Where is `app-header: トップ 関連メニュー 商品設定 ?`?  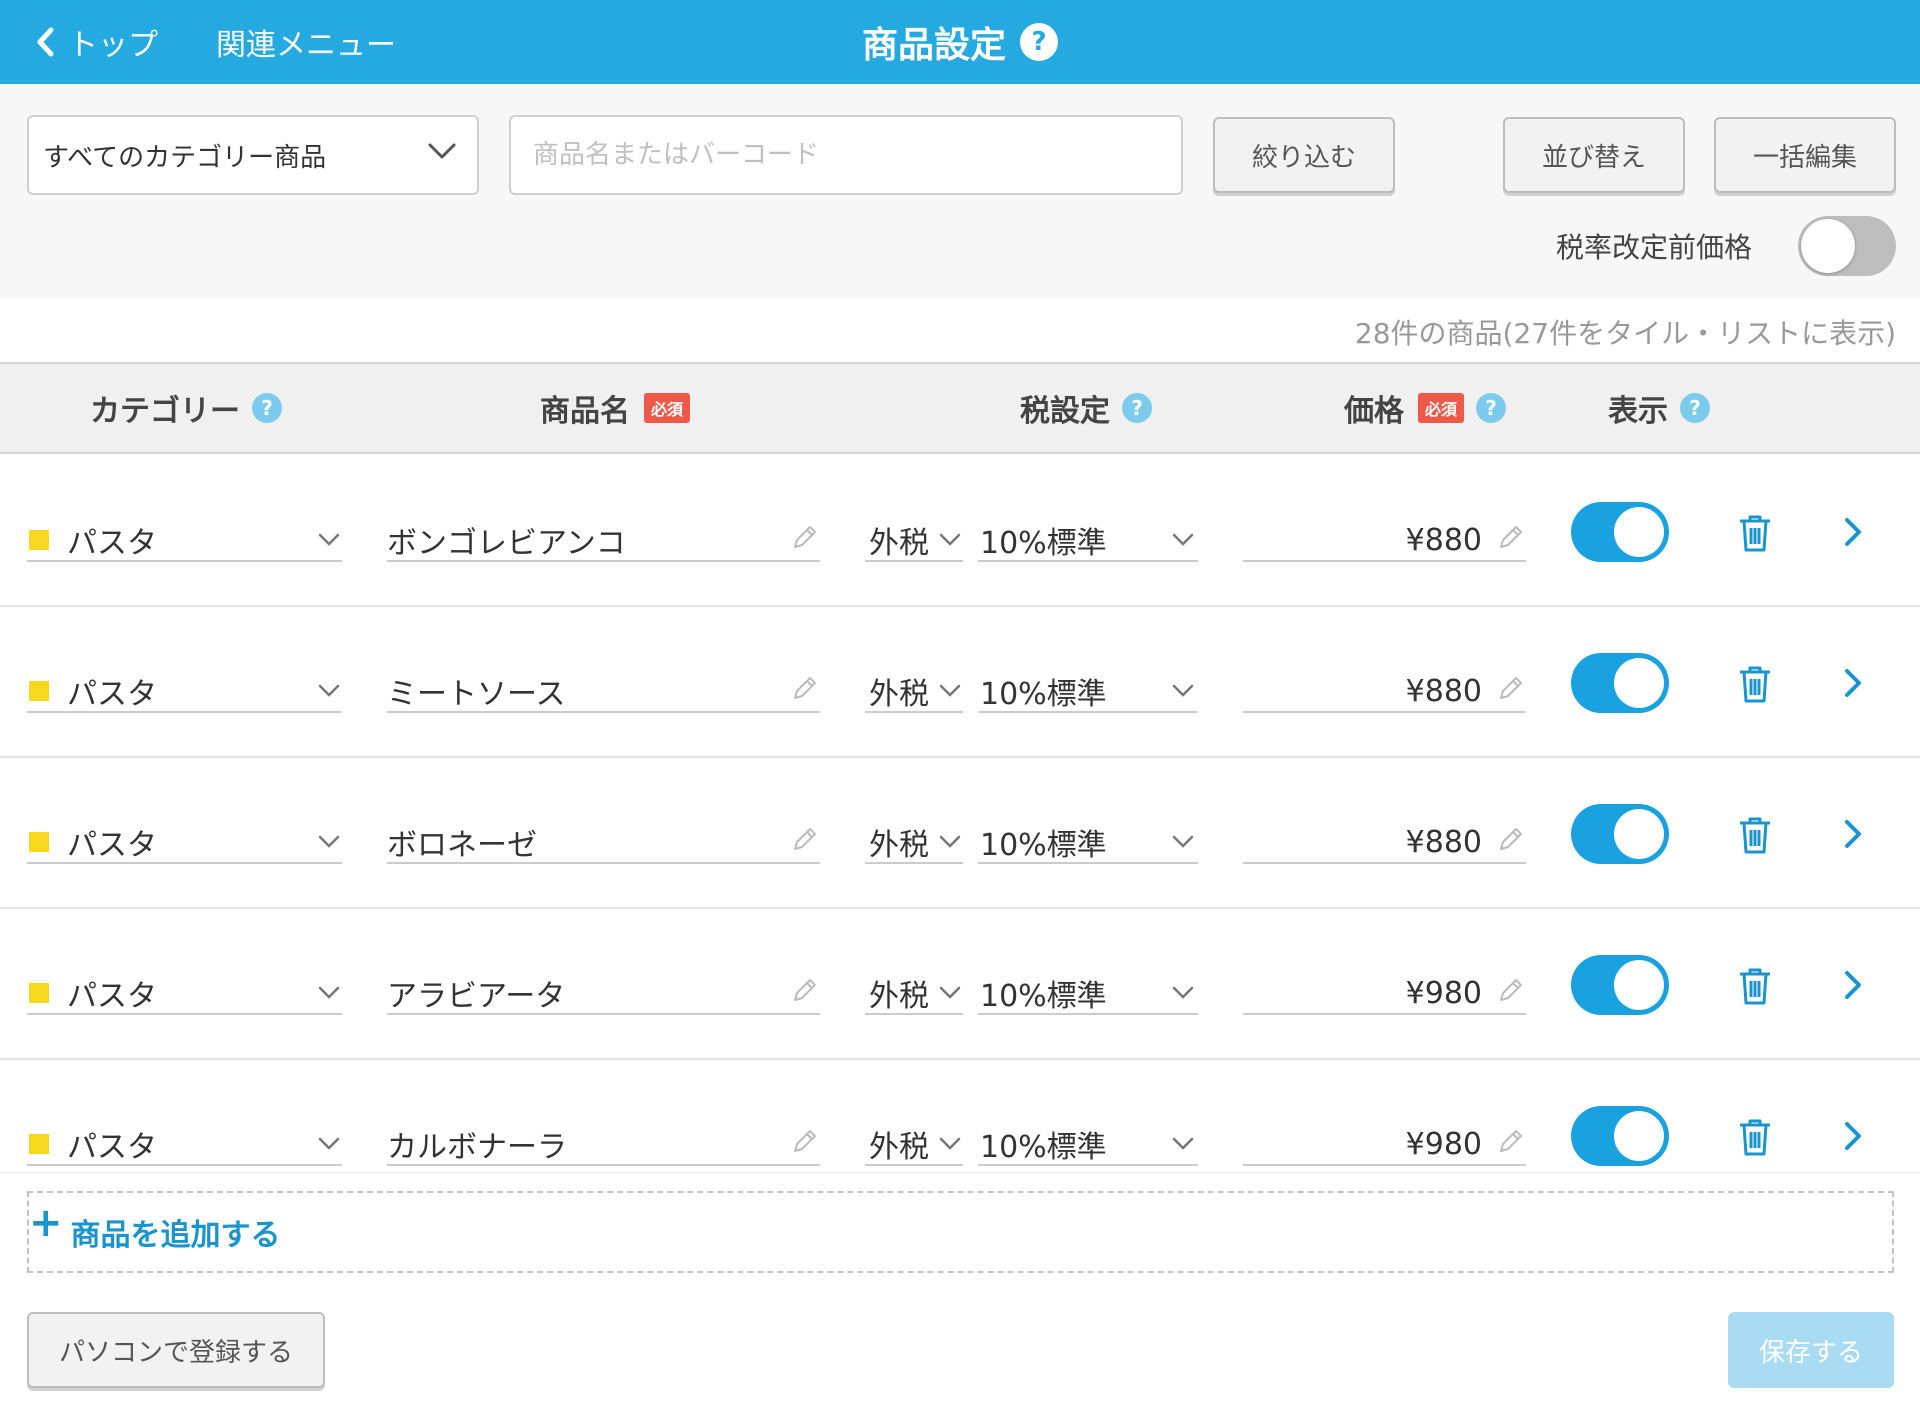
app-header: トップ 関連メニュー 商品設定 ? is located at coordinates (960, 42).